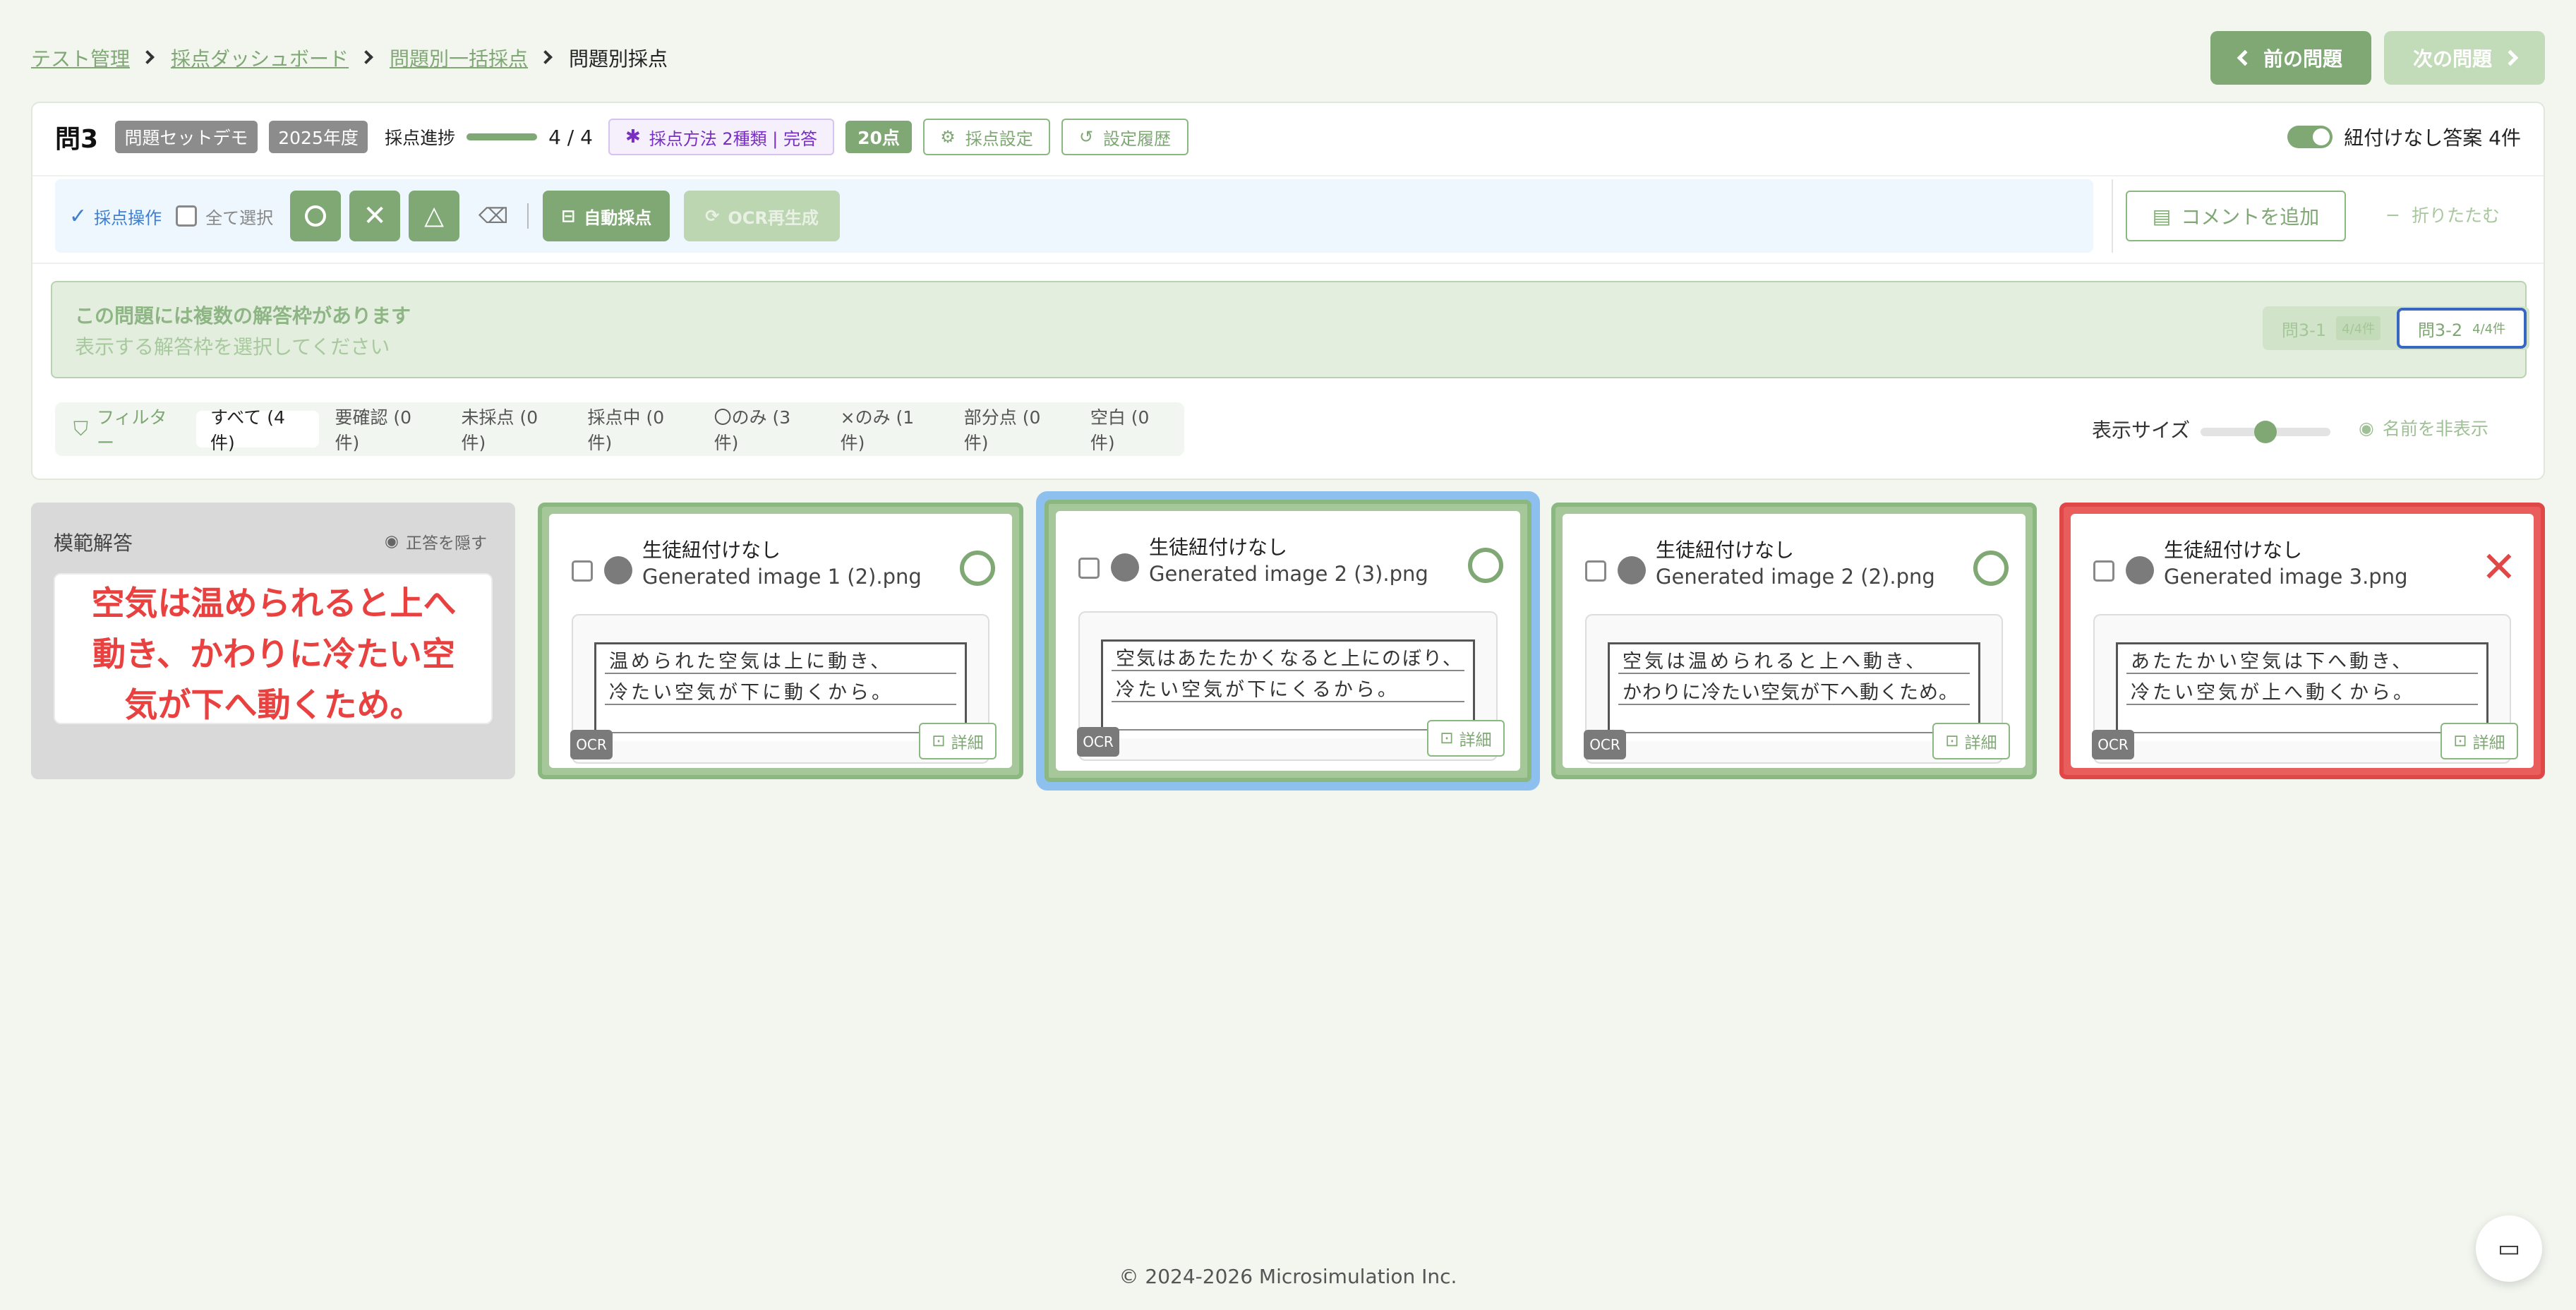 The width and height of the screenshot is (2576, 1310). What do you see at coordinates (1794, 691) in the screenshot?
I see `answer-sheet: 空気は温められると上へ動き、 かわりに冷たい空気が下へ動くため。` at bounding box center [1794, 691].